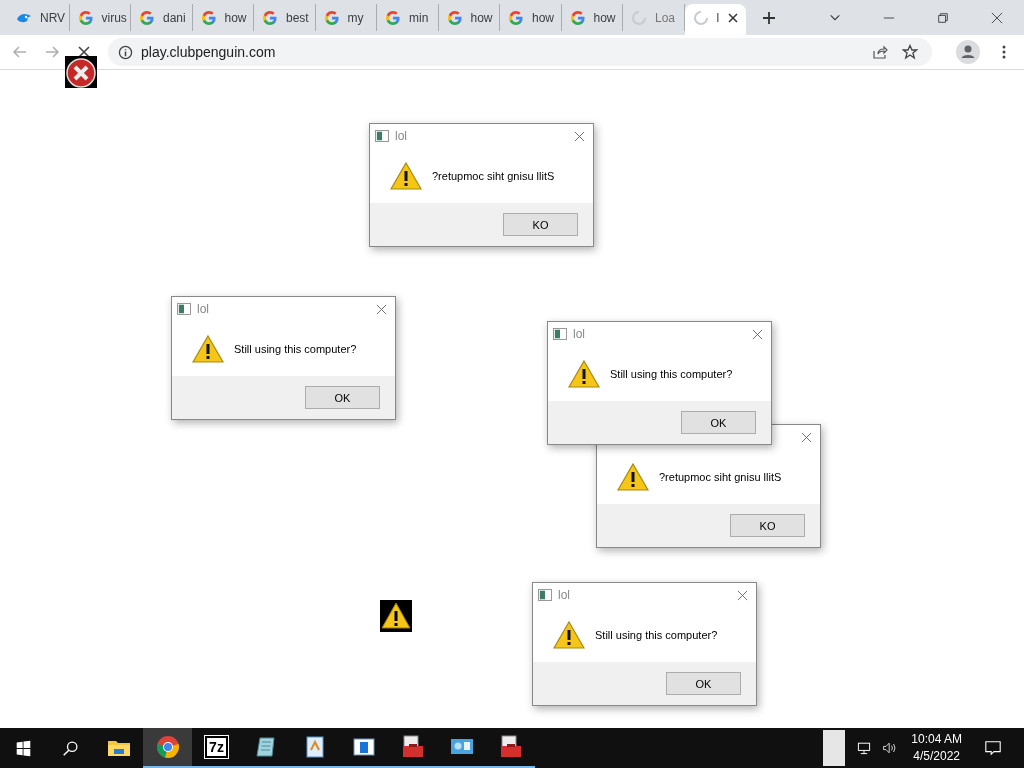 The height and width of the screenshot is (768, 1024). What do you see at coordinates (769, 17) in the screenshot?
I see `new-tab-icon` at bounding box center [769, 17].